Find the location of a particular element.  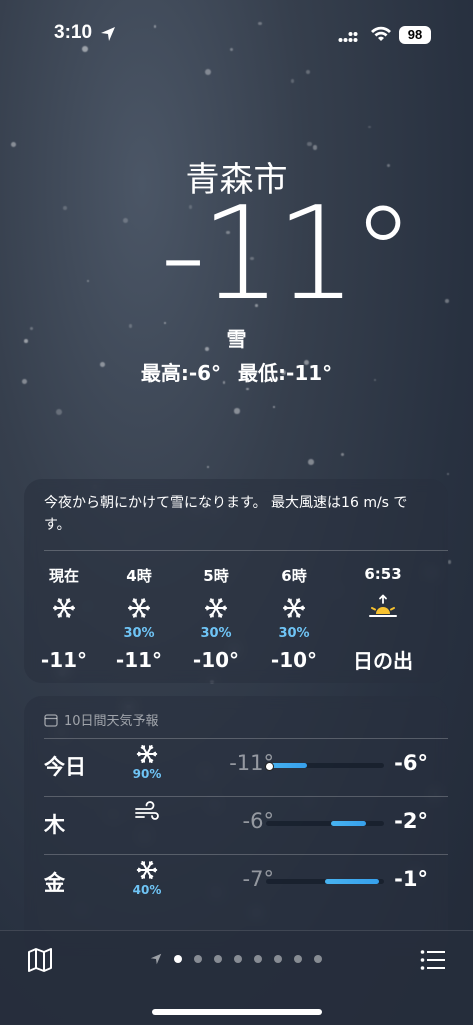

day-label: 今日 is located at coordinates (65, 766).